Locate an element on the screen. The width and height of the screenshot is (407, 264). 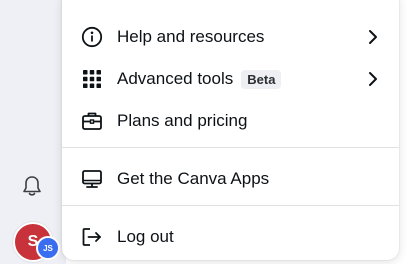
team-avatar-initials: JS is located at coordinates (48, 248).